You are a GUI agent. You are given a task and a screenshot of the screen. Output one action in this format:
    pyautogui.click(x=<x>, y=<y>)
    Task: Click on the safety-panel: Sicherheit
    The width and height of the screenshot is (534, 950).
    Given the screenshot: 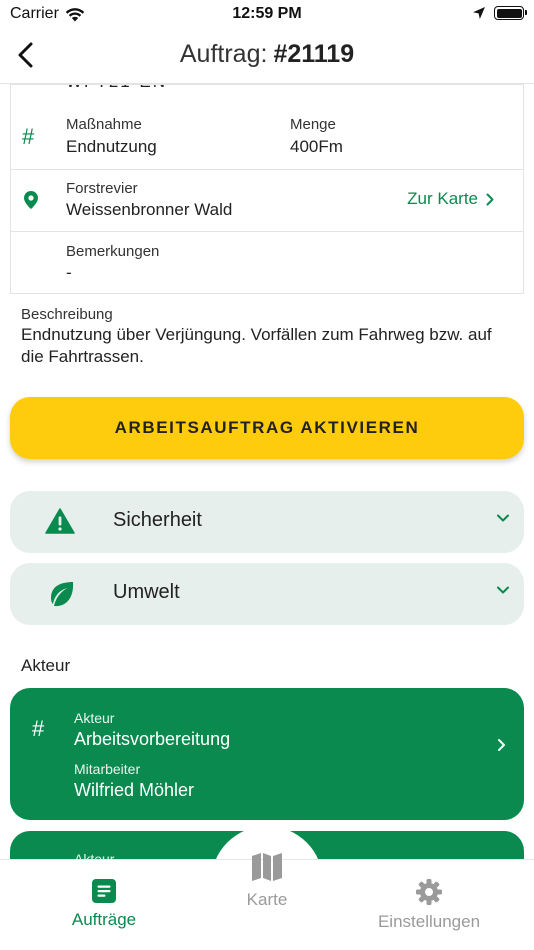 What is the action you would take?
    pyautogui.click(x=267, y=522)
    